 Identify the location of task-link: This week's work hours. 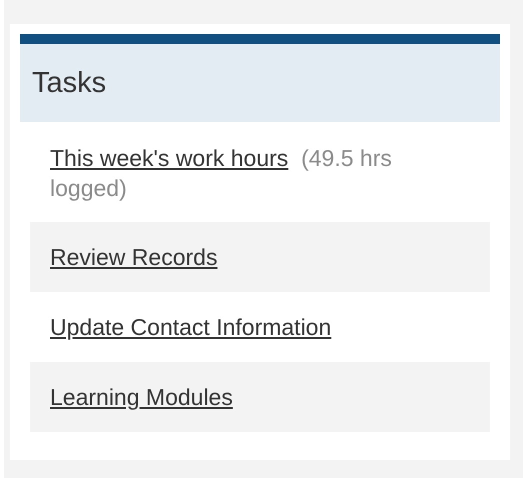
(169, 158).